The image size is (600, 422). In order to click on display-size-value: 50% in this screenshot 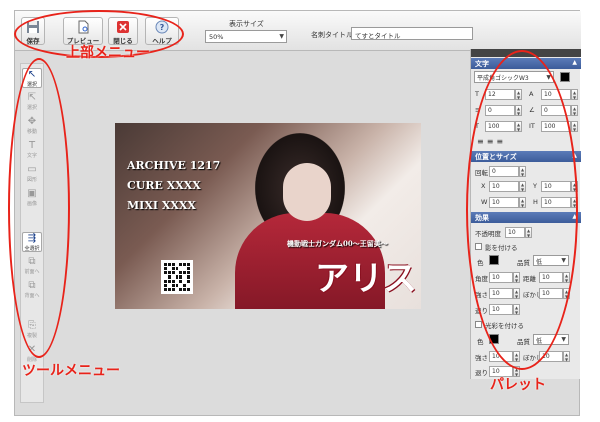, I will do `click(216, 37)`.